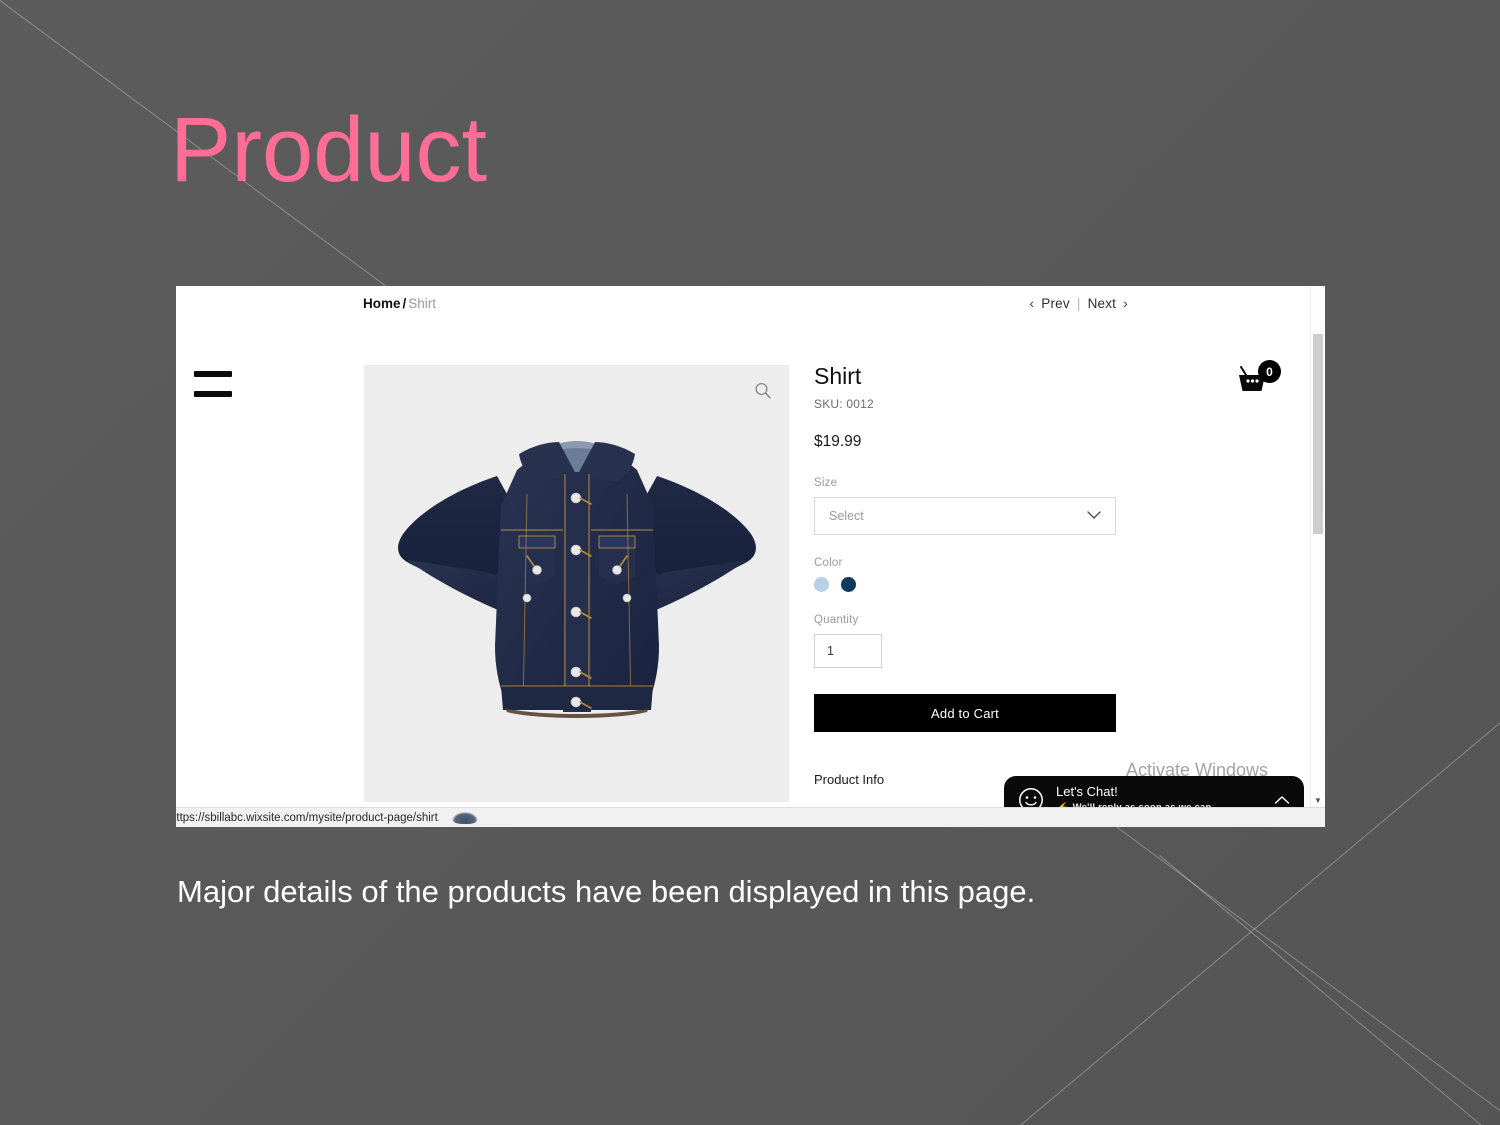  I want to click on size-label: Size, so click(826, 483).